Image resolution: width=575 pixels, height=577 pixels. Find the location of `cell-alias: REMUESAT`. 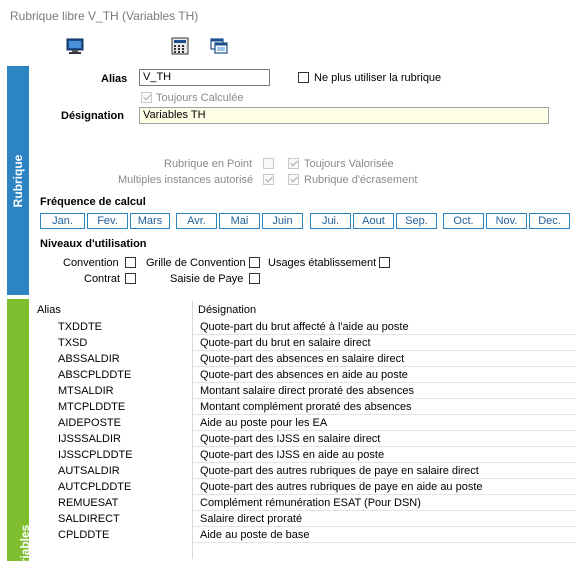

cell-alias: REMUESAT is located at coordinates (88, 503).